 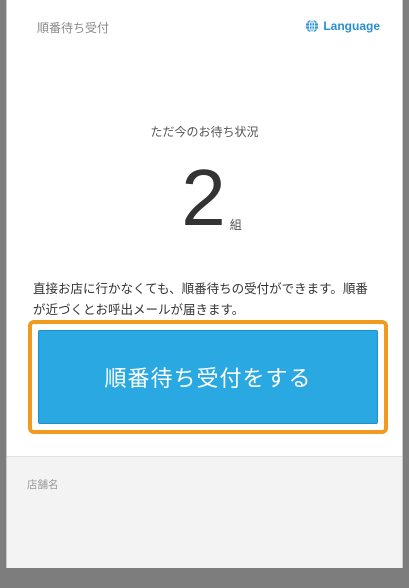 I want to click on page-title: 順番待ち受付, so click(x=73, y=28).